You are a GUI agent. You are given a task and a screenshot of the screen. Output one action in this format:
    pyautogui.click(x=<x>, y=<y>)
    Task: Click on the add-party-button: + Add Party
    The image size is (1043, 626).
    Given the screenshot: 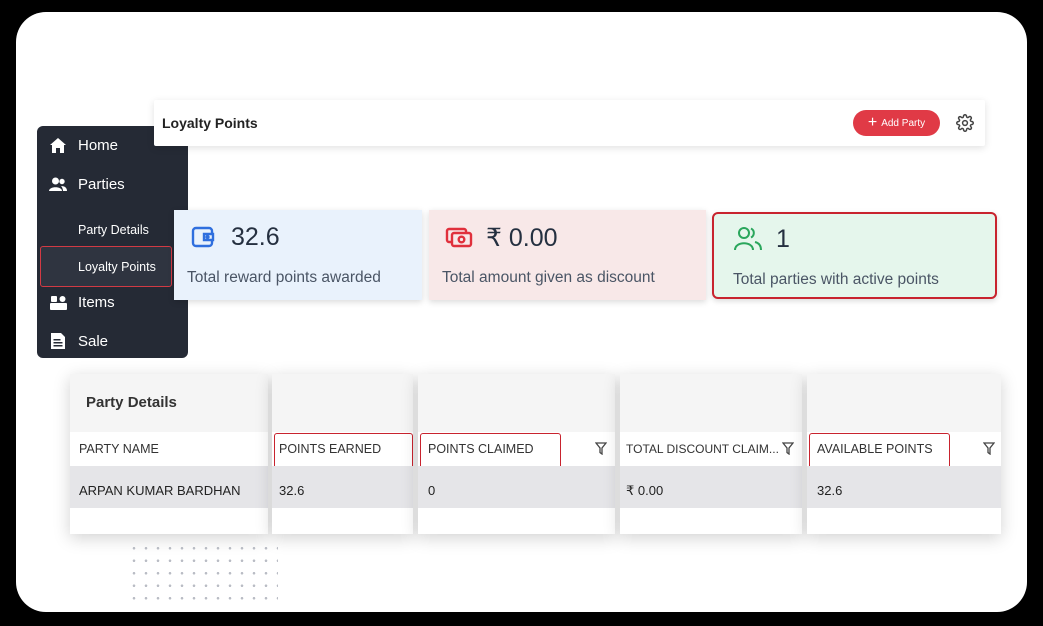 What is the action you would take?
    pyautogui.click(x=896, y=123)
    